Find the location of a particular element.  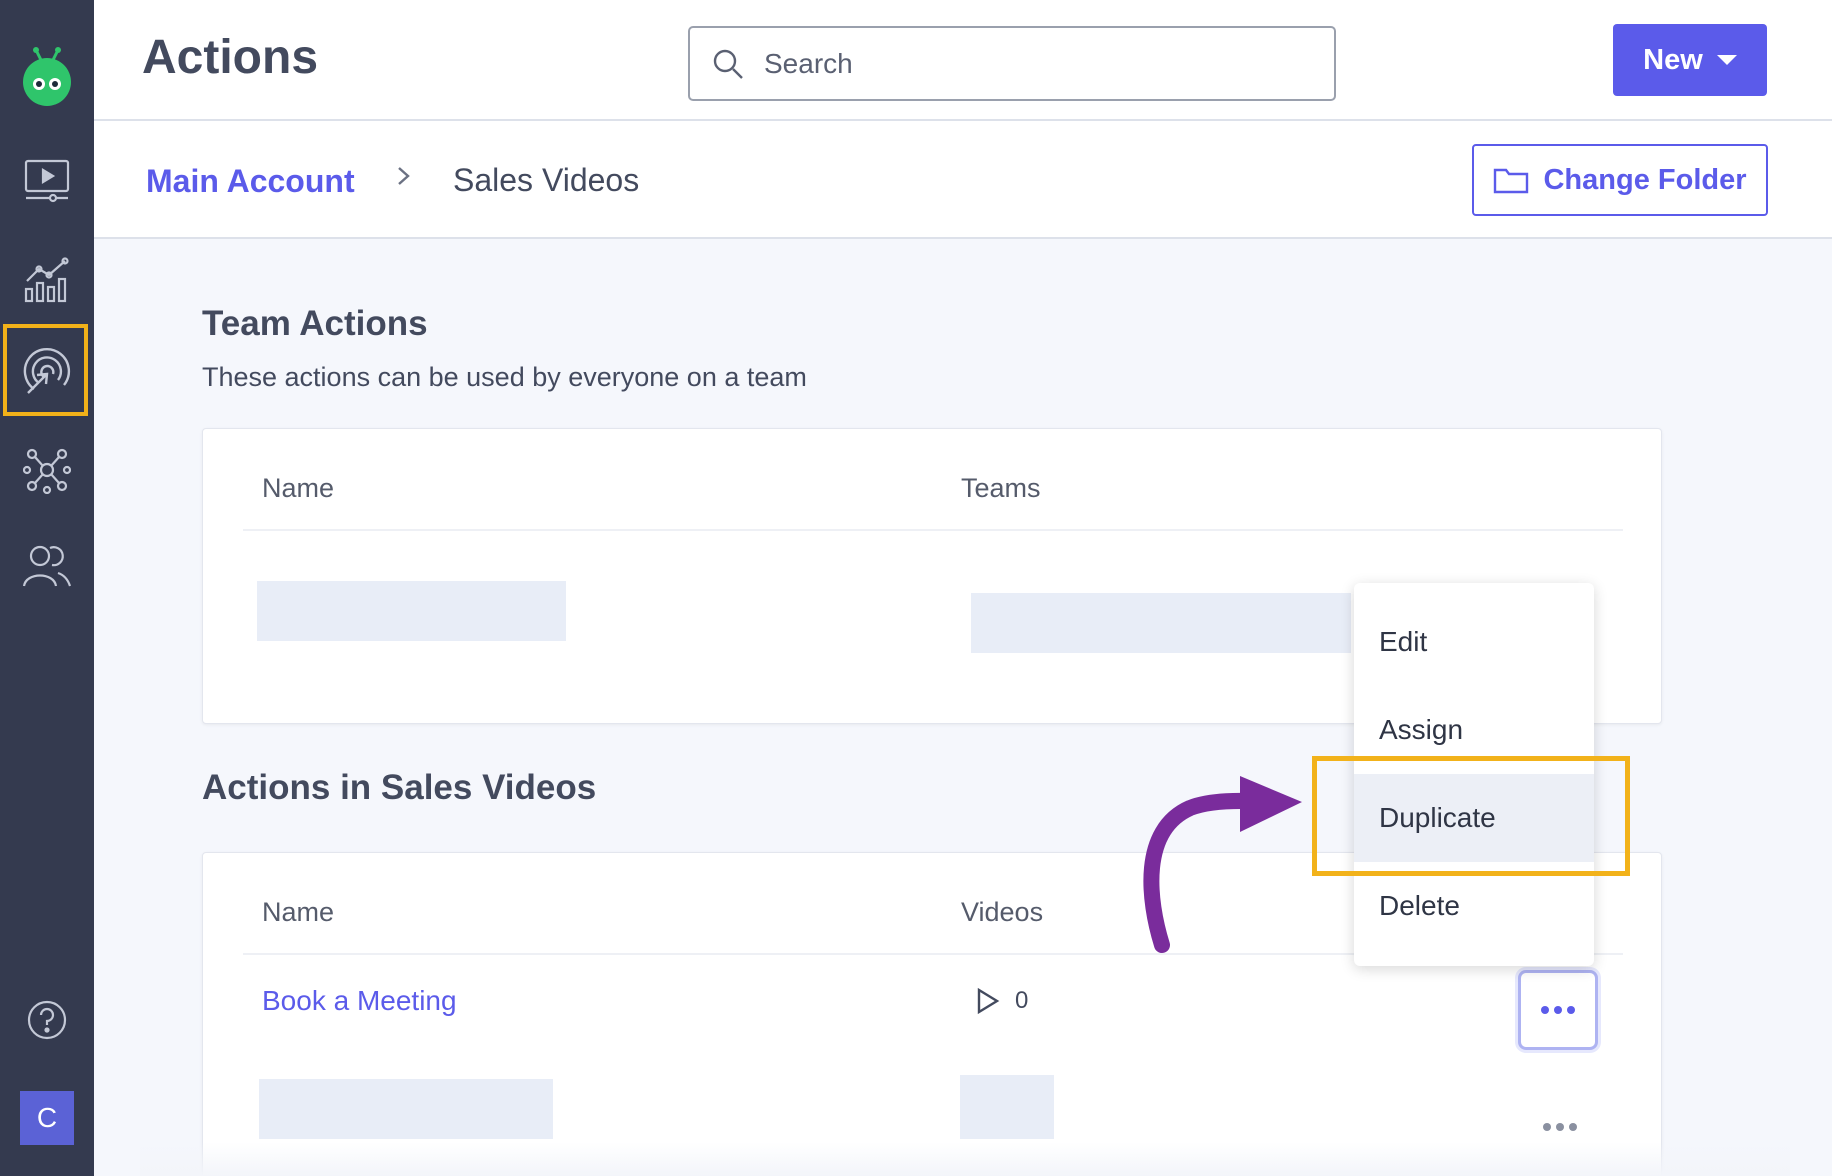

new-button-label: New is located at coordinates (1673, 59).